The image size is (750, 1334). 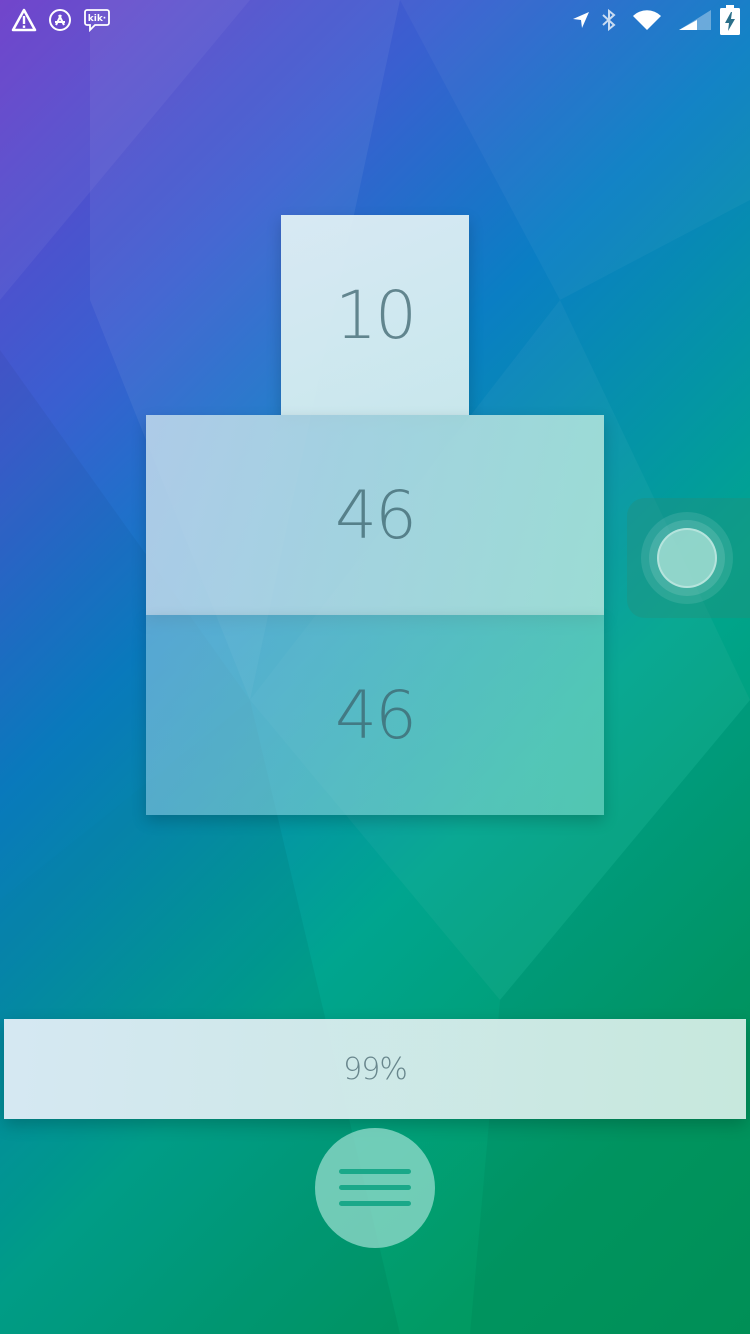 I want to click on assistive-touch-button, so click(x=688, y=558).